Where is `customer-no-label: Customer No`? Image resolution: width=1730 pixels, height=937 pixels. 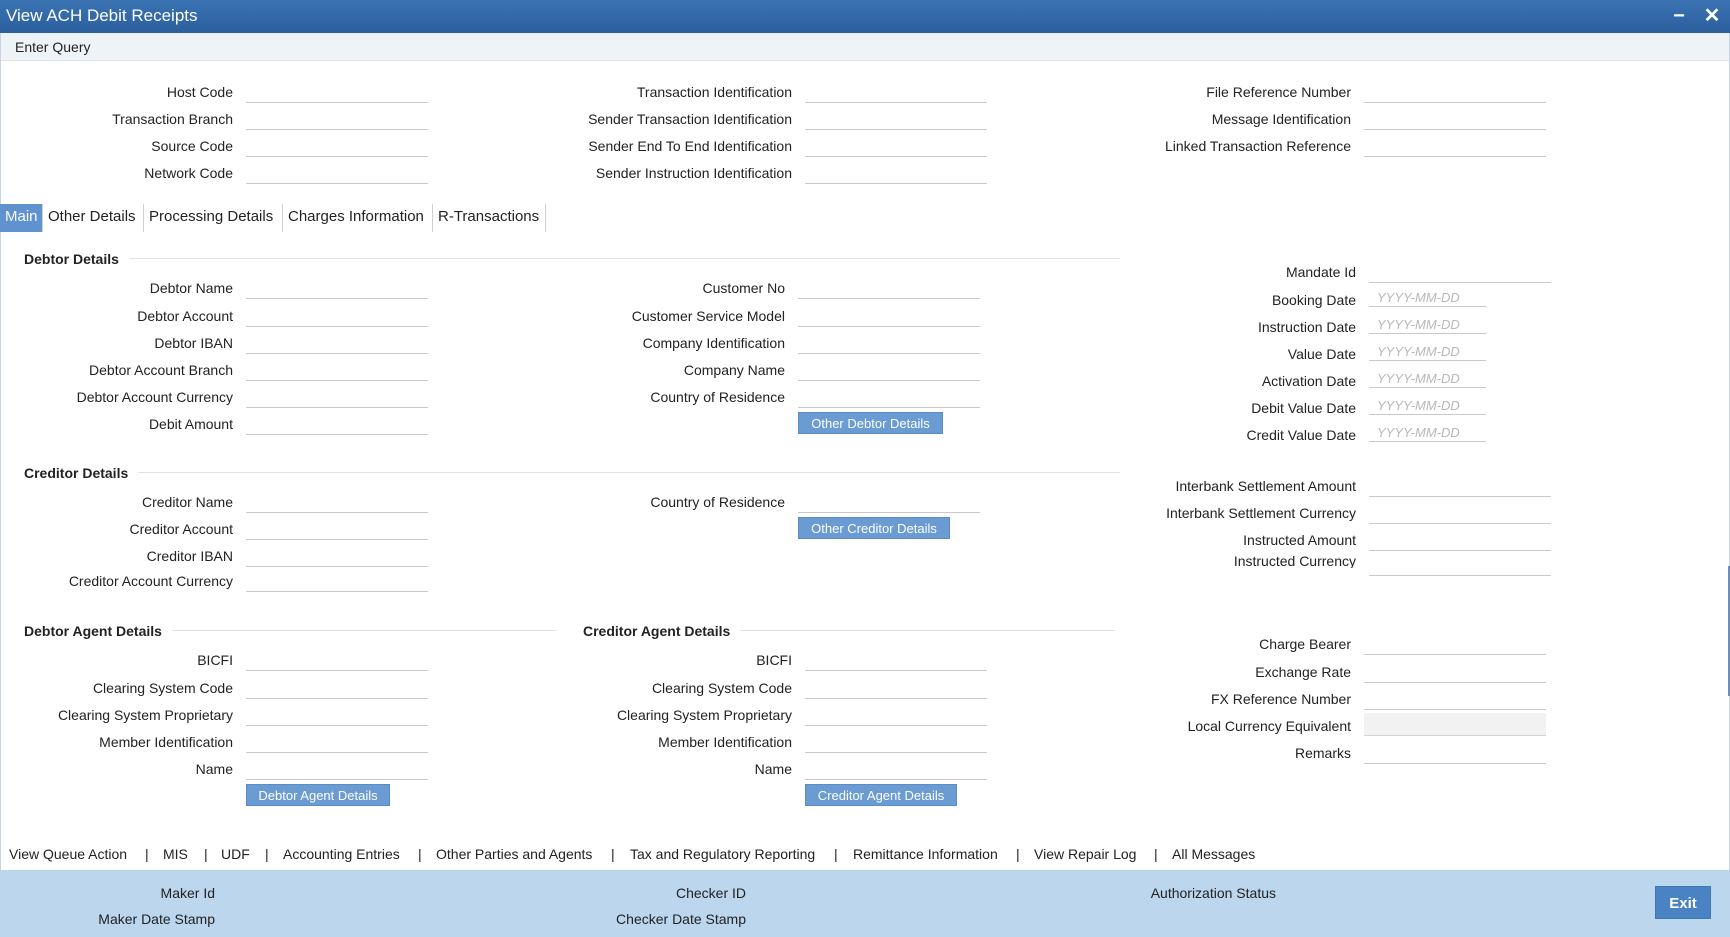 customer-no-label: Customer No is located at coordinates (743, 288).